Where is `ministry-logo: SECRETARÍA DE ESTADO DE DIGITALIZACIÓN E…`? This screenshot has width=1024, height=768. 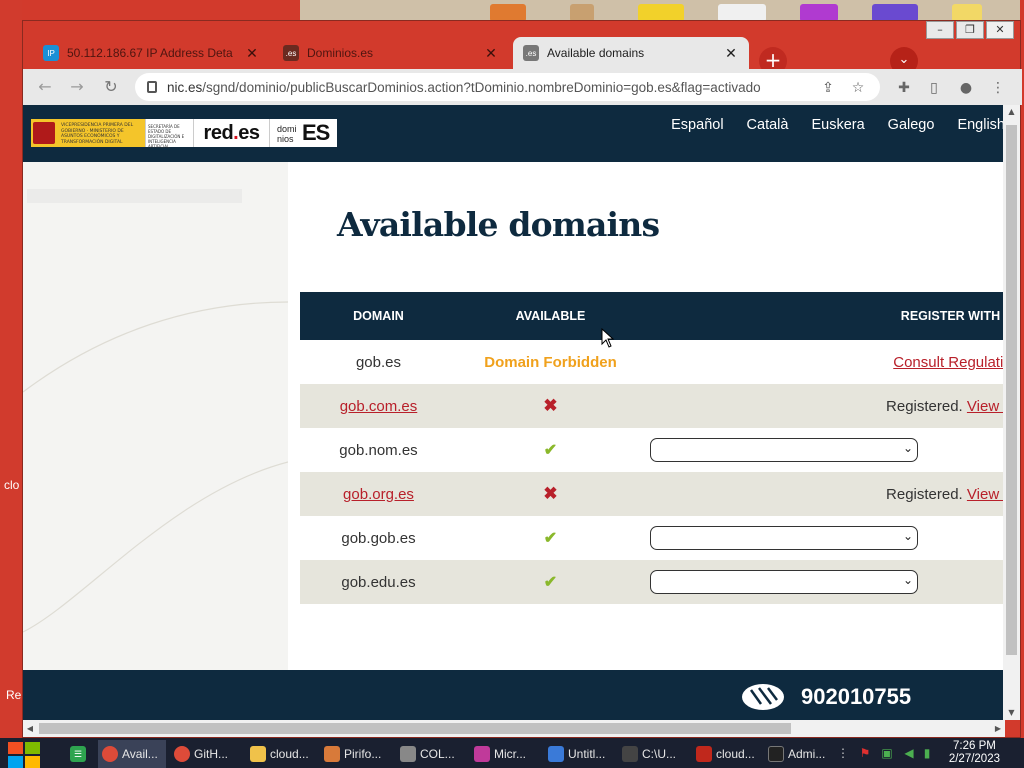
ministry-logo: SECRETARÍA DE ESTADO DE DIGITALIZACIÓN E… is located at coordinates (169, 134).